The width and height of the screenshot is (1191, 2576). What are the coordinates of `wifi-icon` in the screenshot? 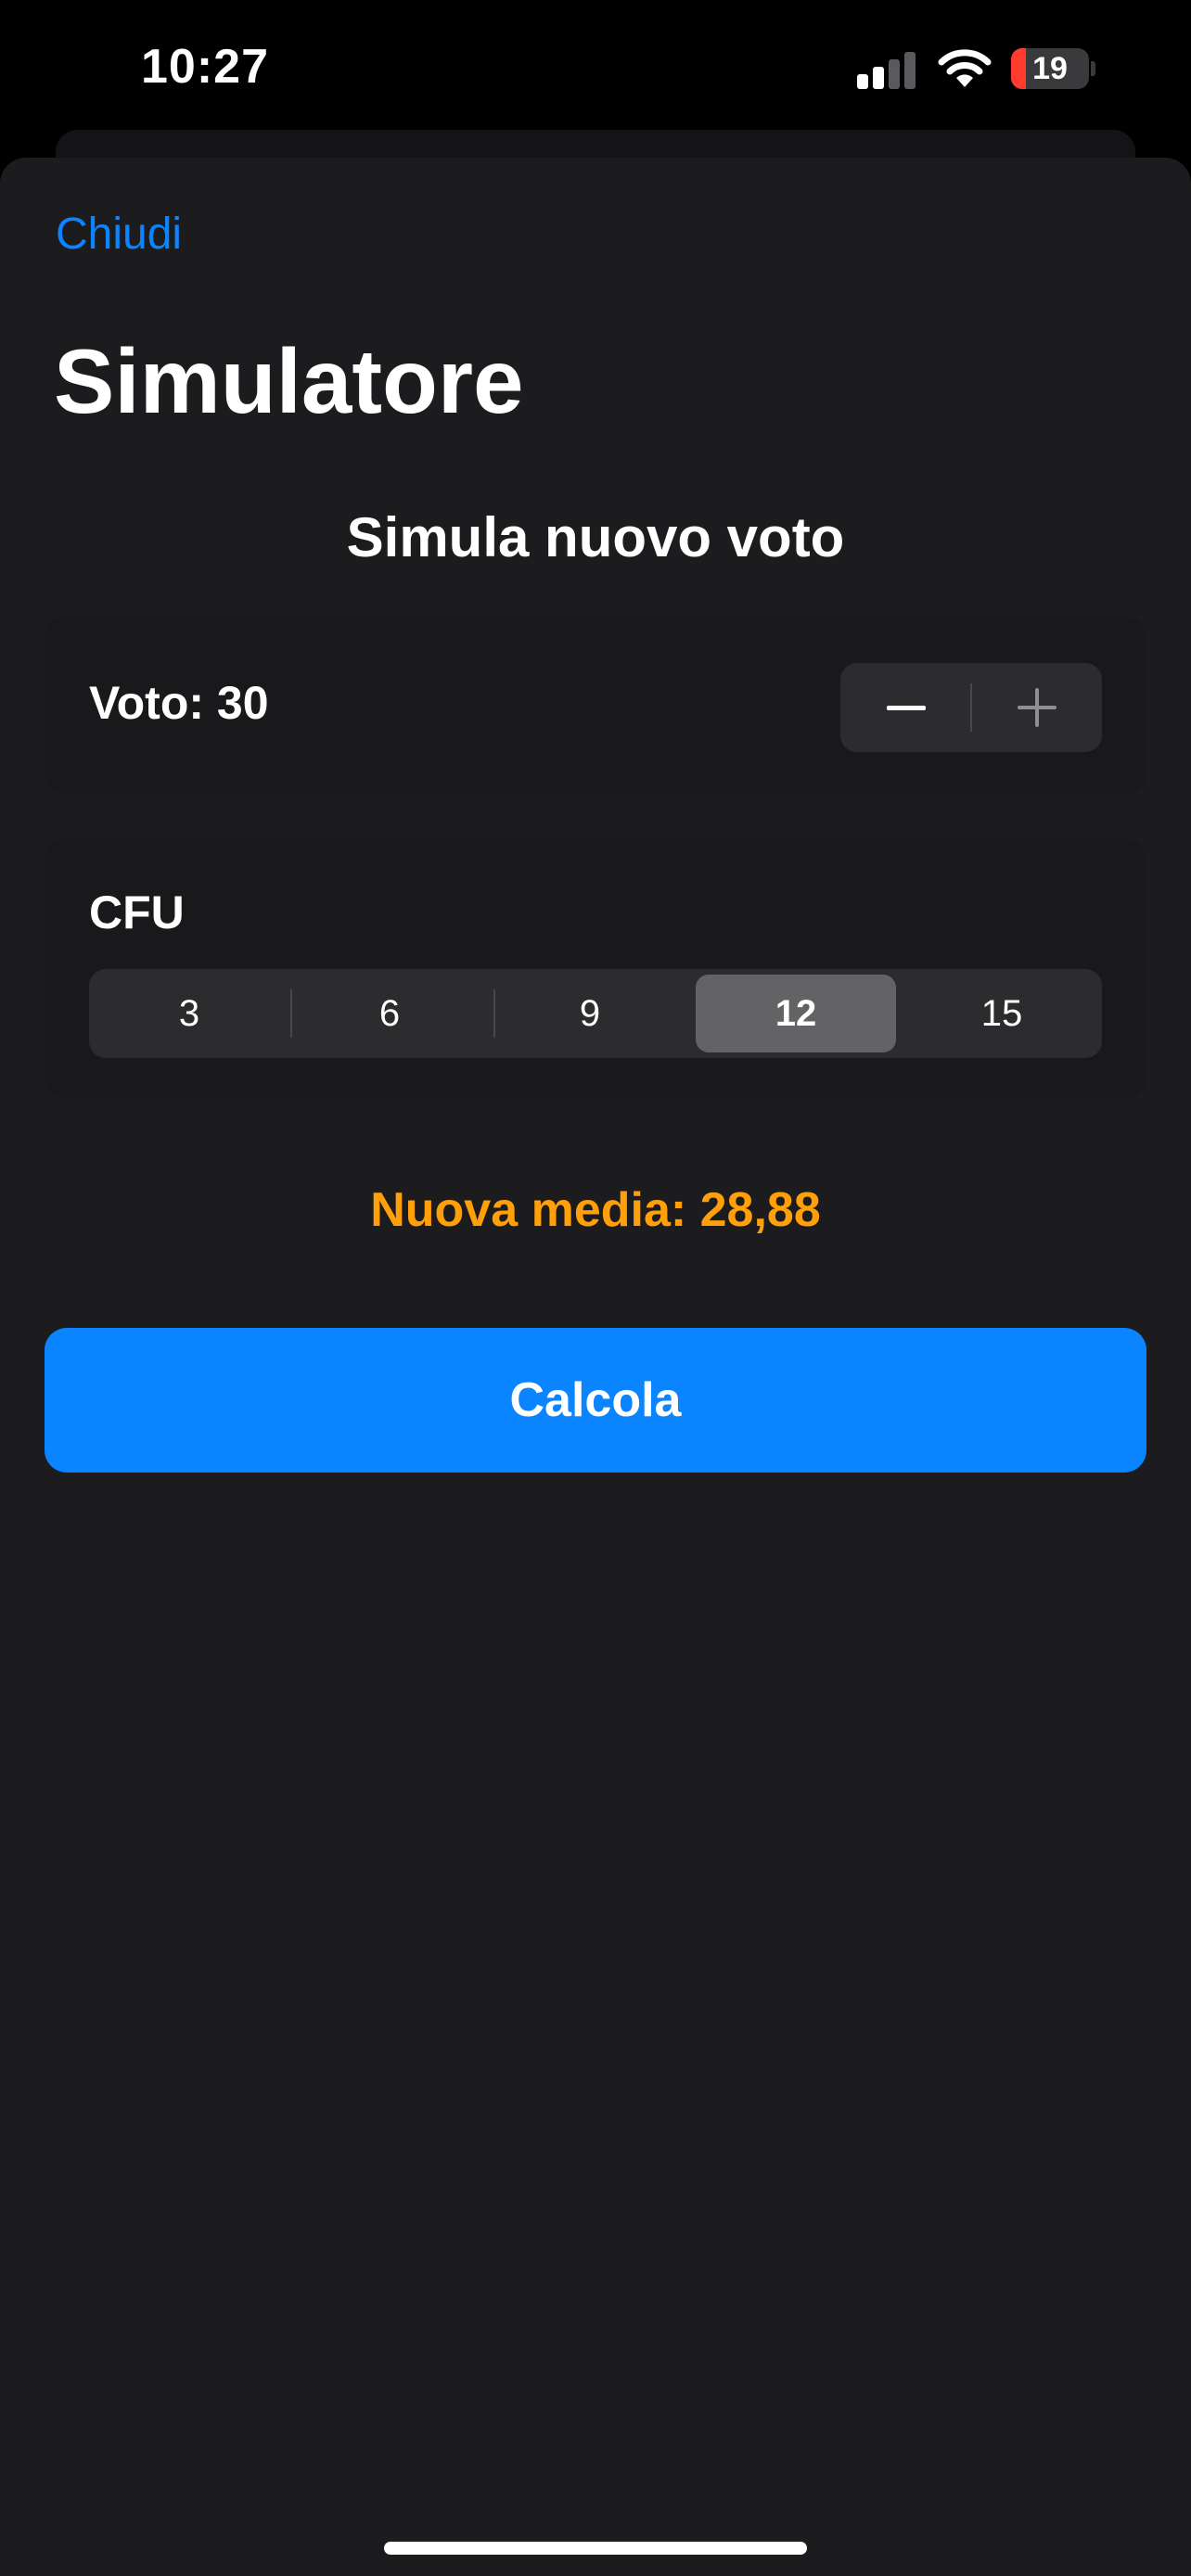 It's located at (965, 68).